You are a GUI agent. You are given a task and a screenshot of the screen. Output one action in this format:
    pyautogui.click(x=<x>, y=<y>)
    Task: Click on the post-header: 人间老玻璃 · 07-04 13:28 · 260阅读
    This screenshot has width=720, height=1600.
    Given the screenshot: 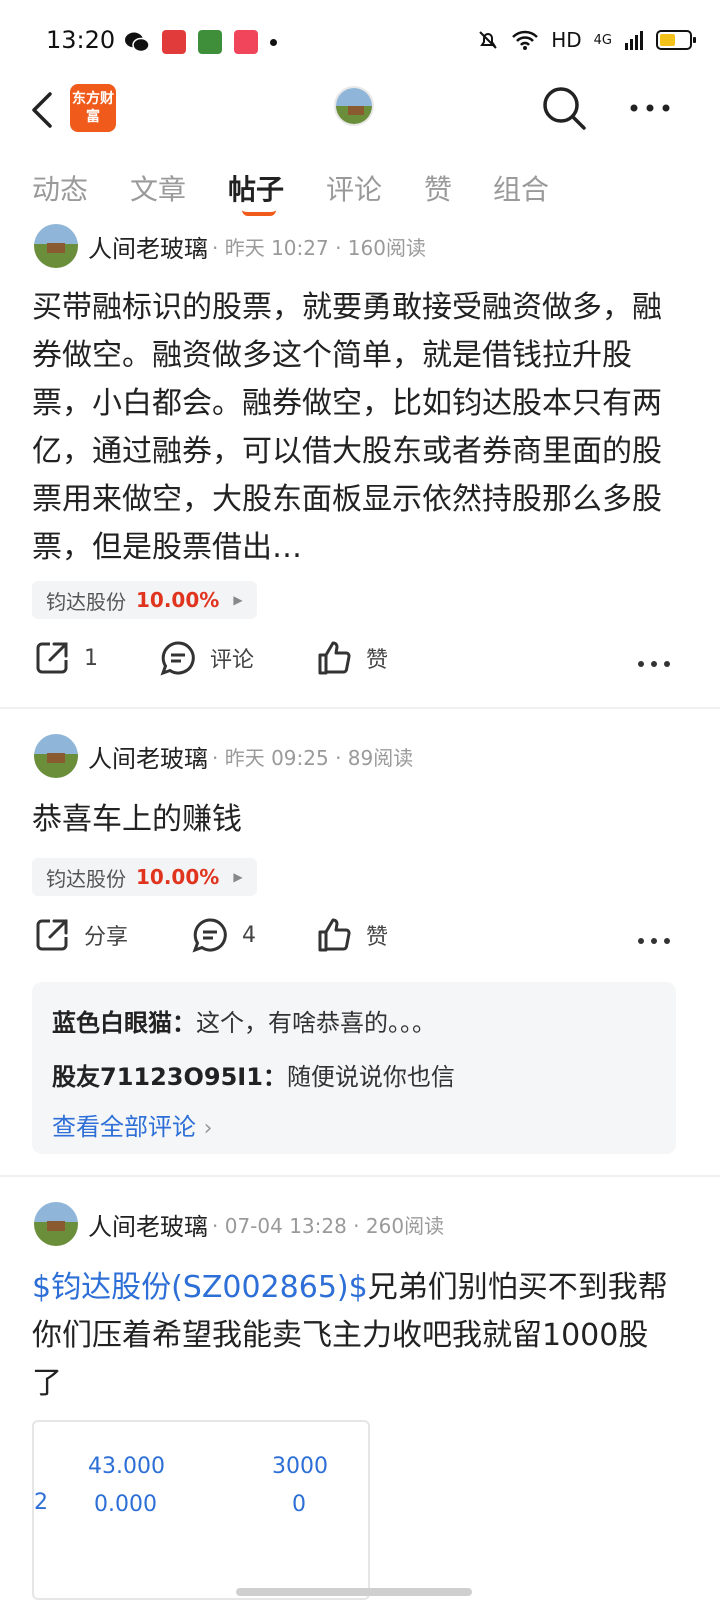 What is the action you would take?
    pyautogui.click(x=239, y=1224)
    